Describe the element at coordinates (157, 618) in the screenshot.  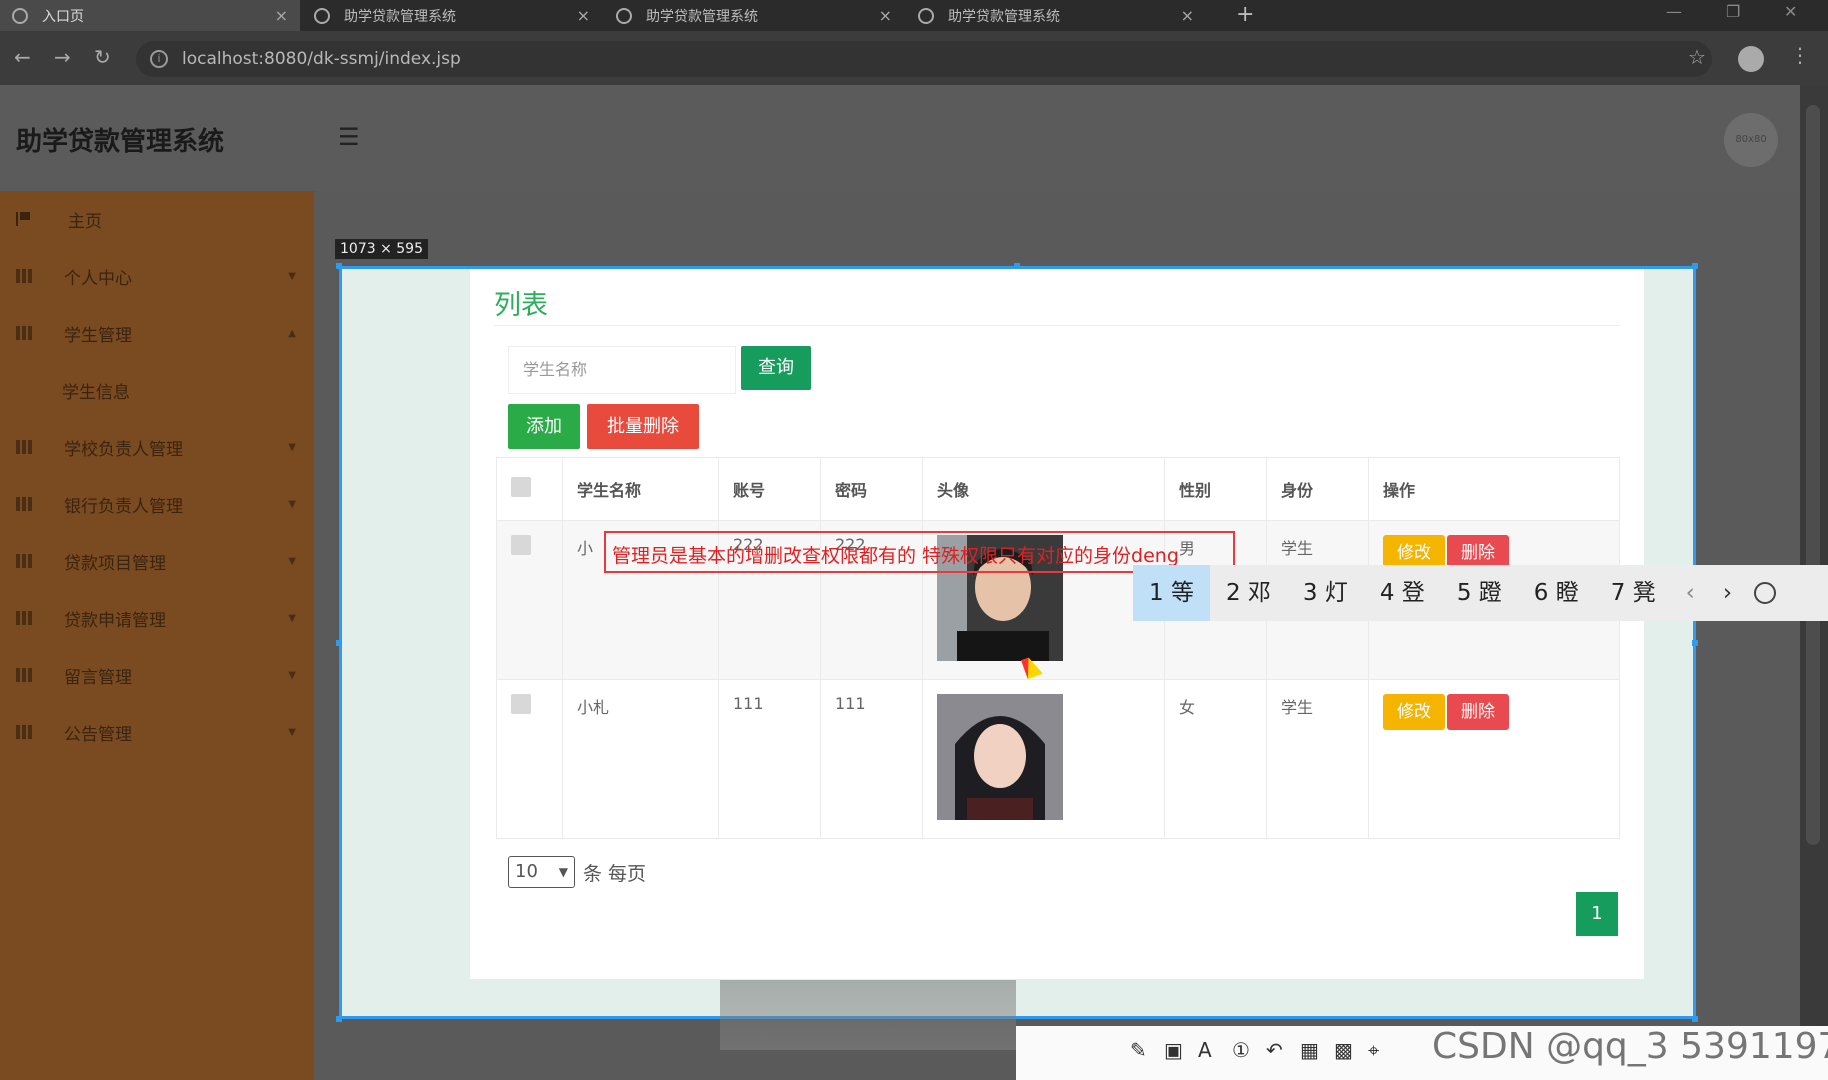
I see `sidebar-item-loan-applications: 贷款申请管理 ▼` at that location.